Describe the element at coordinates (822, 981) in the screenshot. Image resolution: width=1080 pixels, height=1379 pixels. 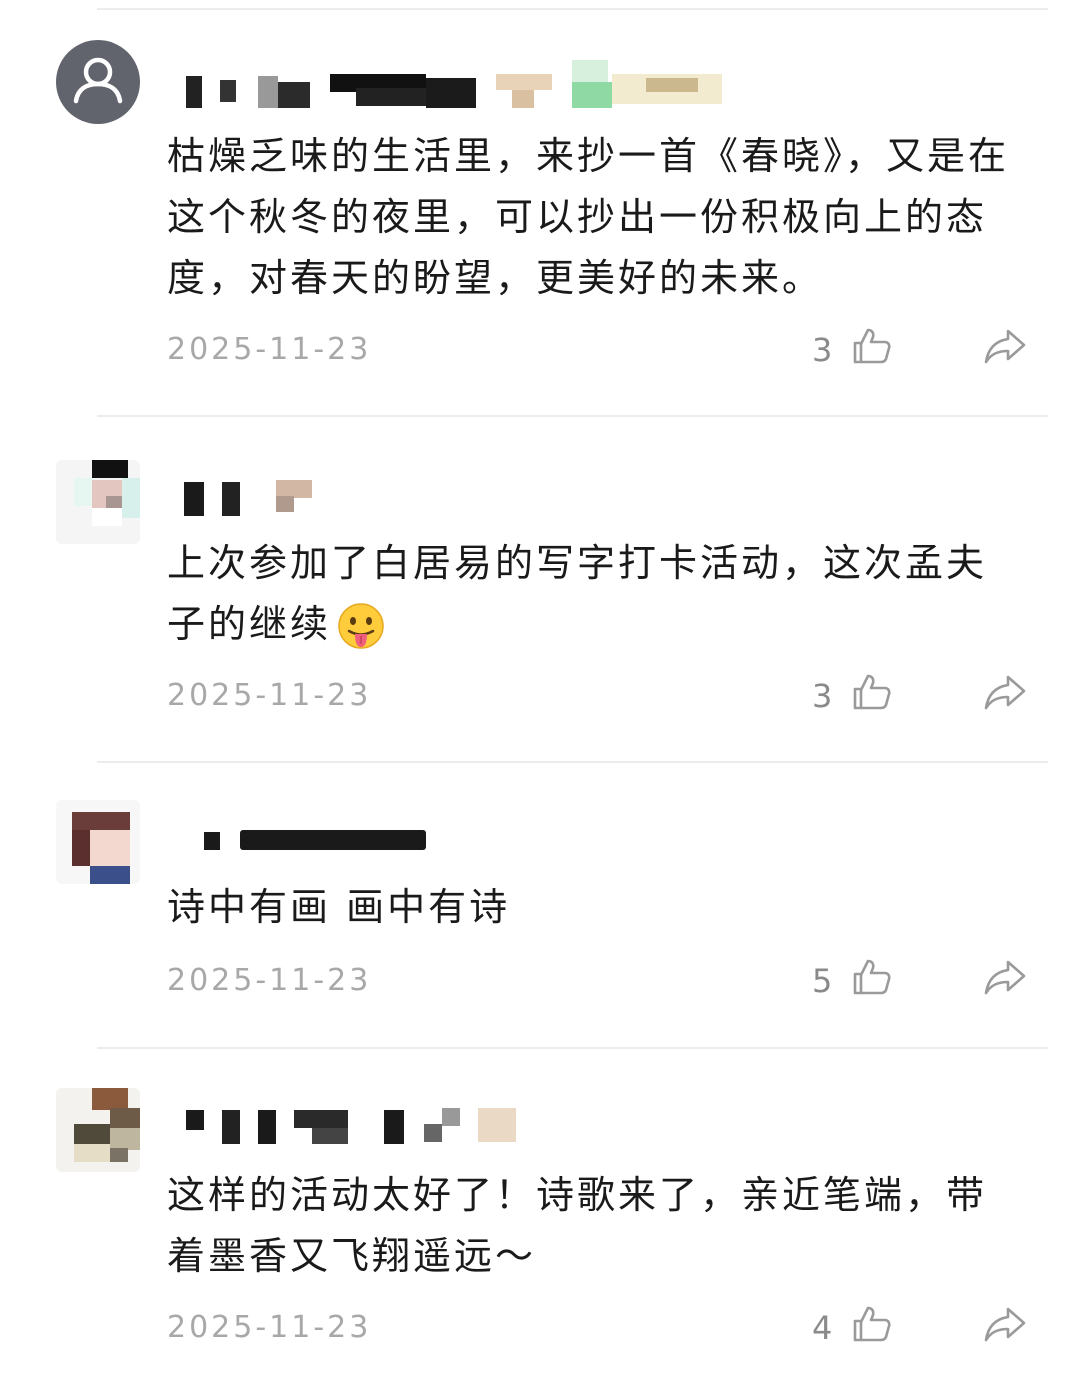
I see `like-count: 5` at that location.